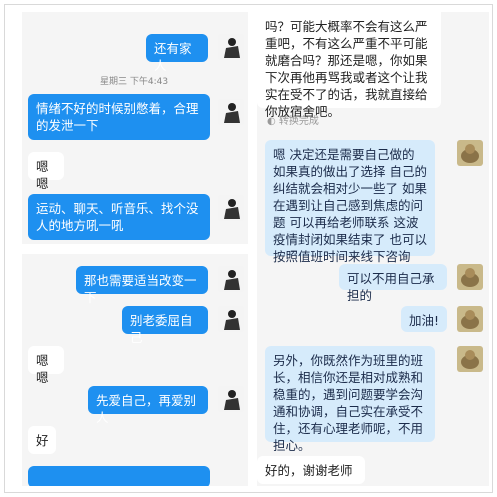  What do you see at coordinates (148, 405) in the screenshot?
I see `message-outgoing: 先爱自己，再爱别人` at bounding box center [148, 405].